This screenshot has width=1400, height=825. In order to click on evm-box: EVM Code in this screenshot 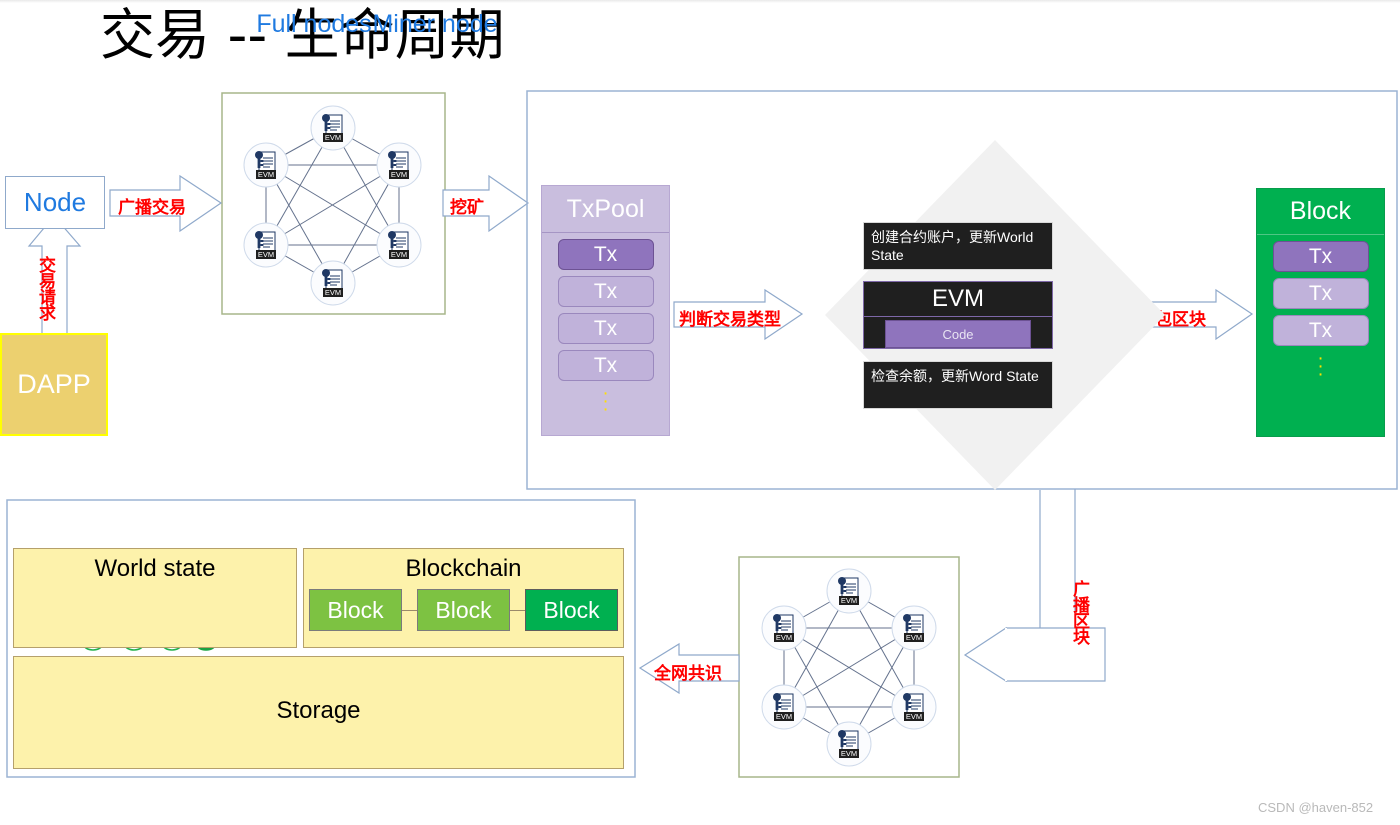, I will do `click(958, 315)`.